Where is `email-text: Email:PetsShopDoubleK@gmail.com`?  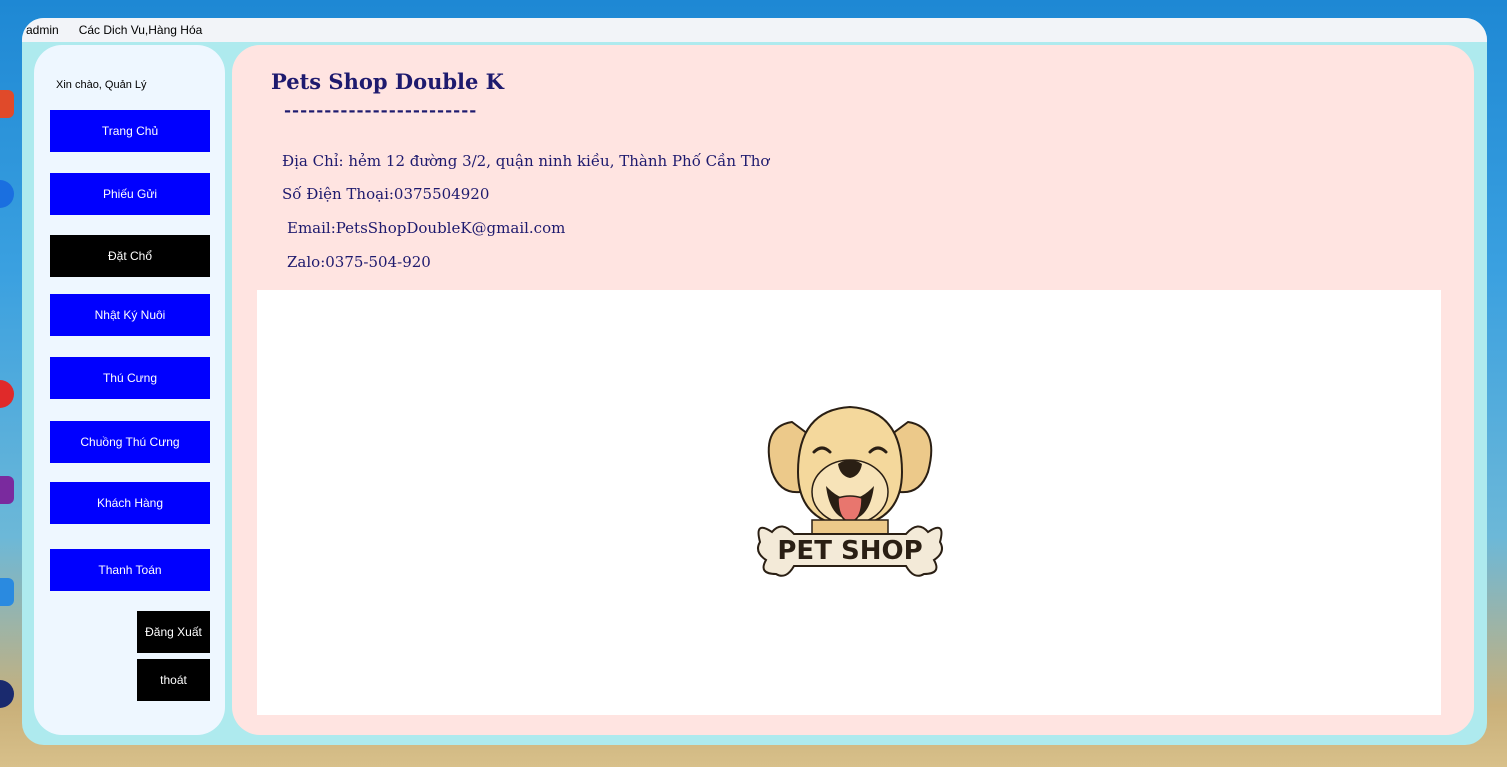
email-text: Email:PetsShopDoubleK@gmail.com is located at coordinates (426, 228).